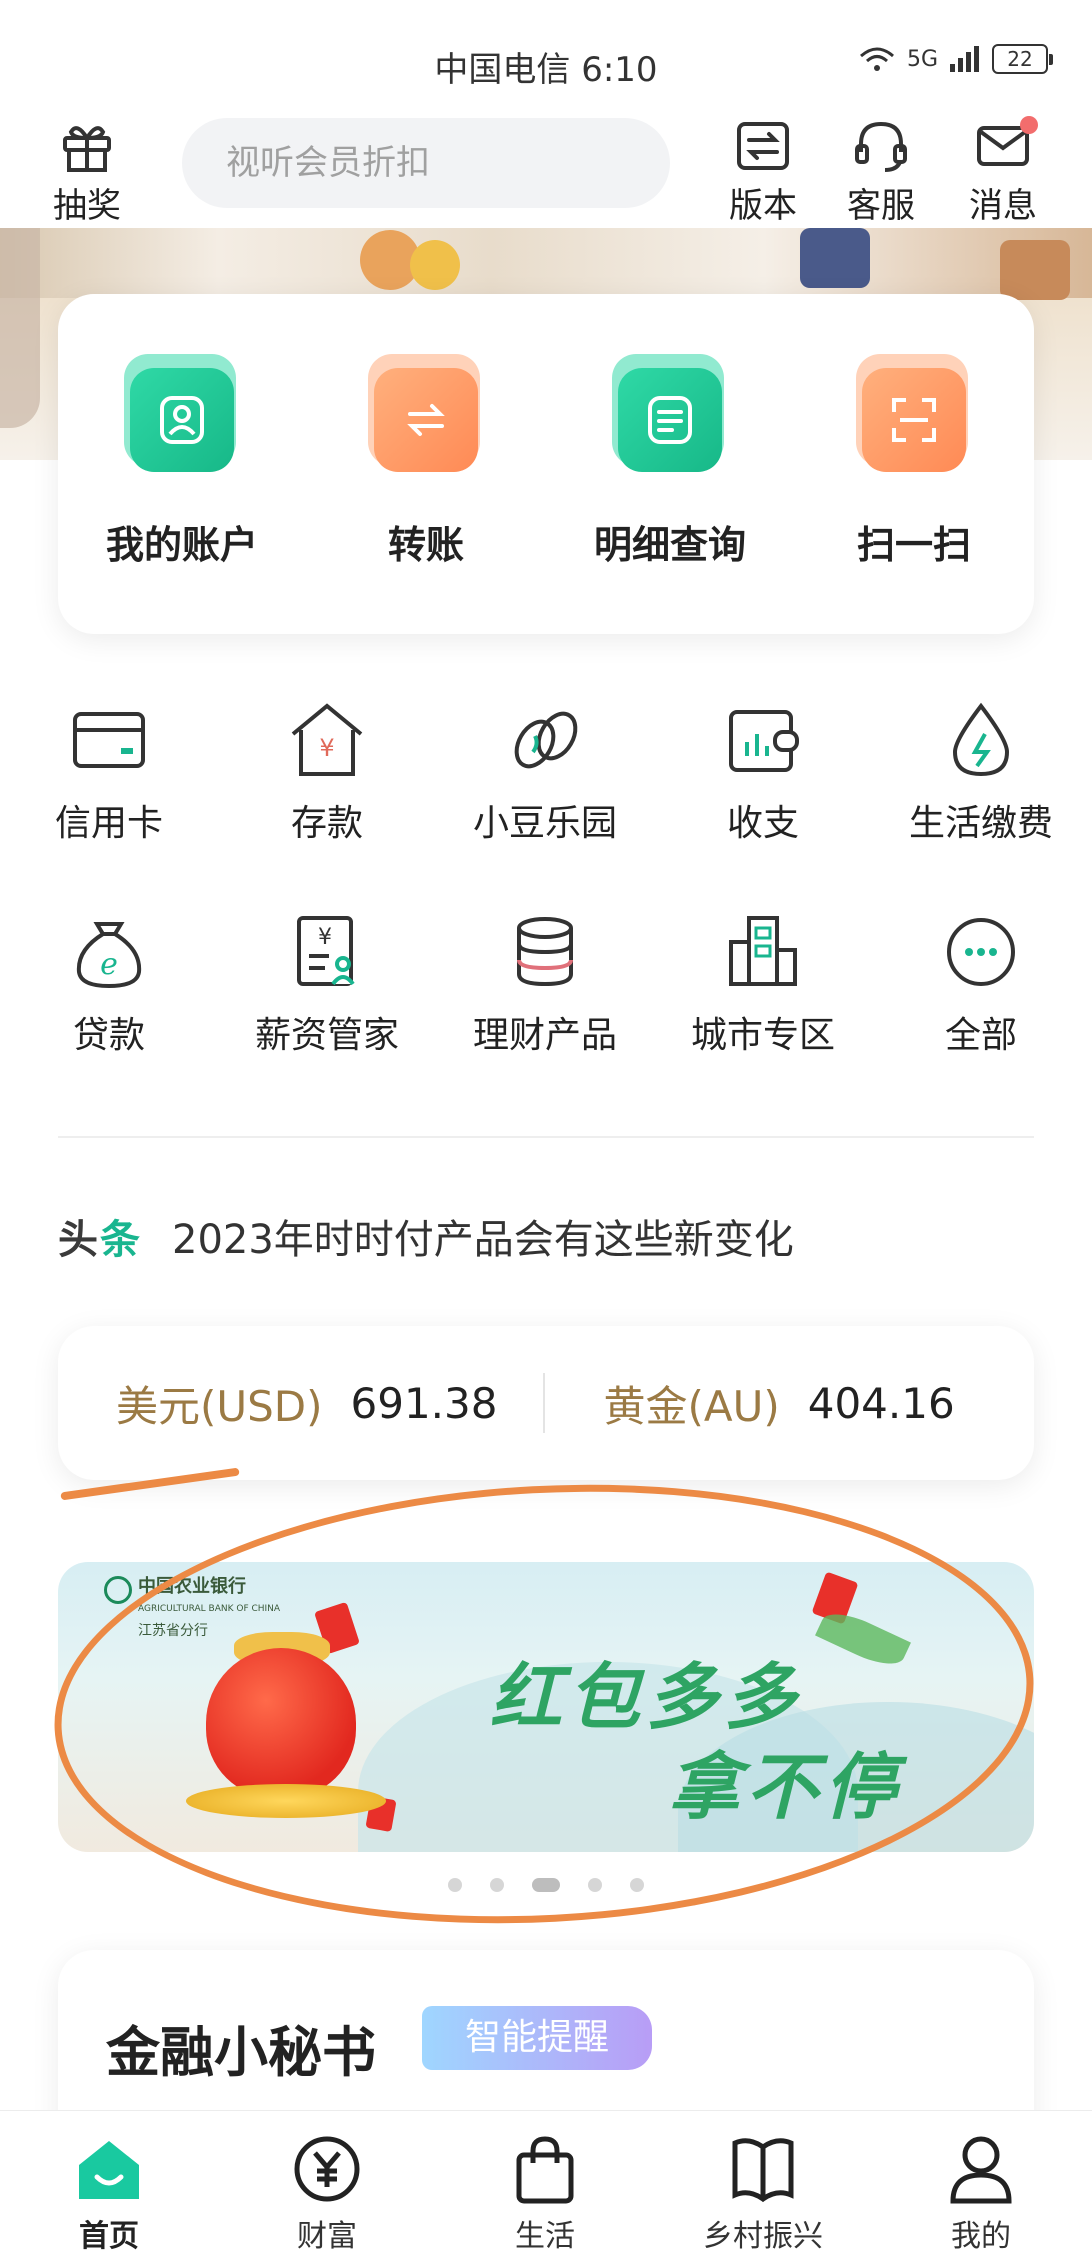 The width and height of the screenshot is (1092, 2252). Describe the element at coordinates (546, 1885) in the screenshot. I see `carousel-dot-active` at that location.